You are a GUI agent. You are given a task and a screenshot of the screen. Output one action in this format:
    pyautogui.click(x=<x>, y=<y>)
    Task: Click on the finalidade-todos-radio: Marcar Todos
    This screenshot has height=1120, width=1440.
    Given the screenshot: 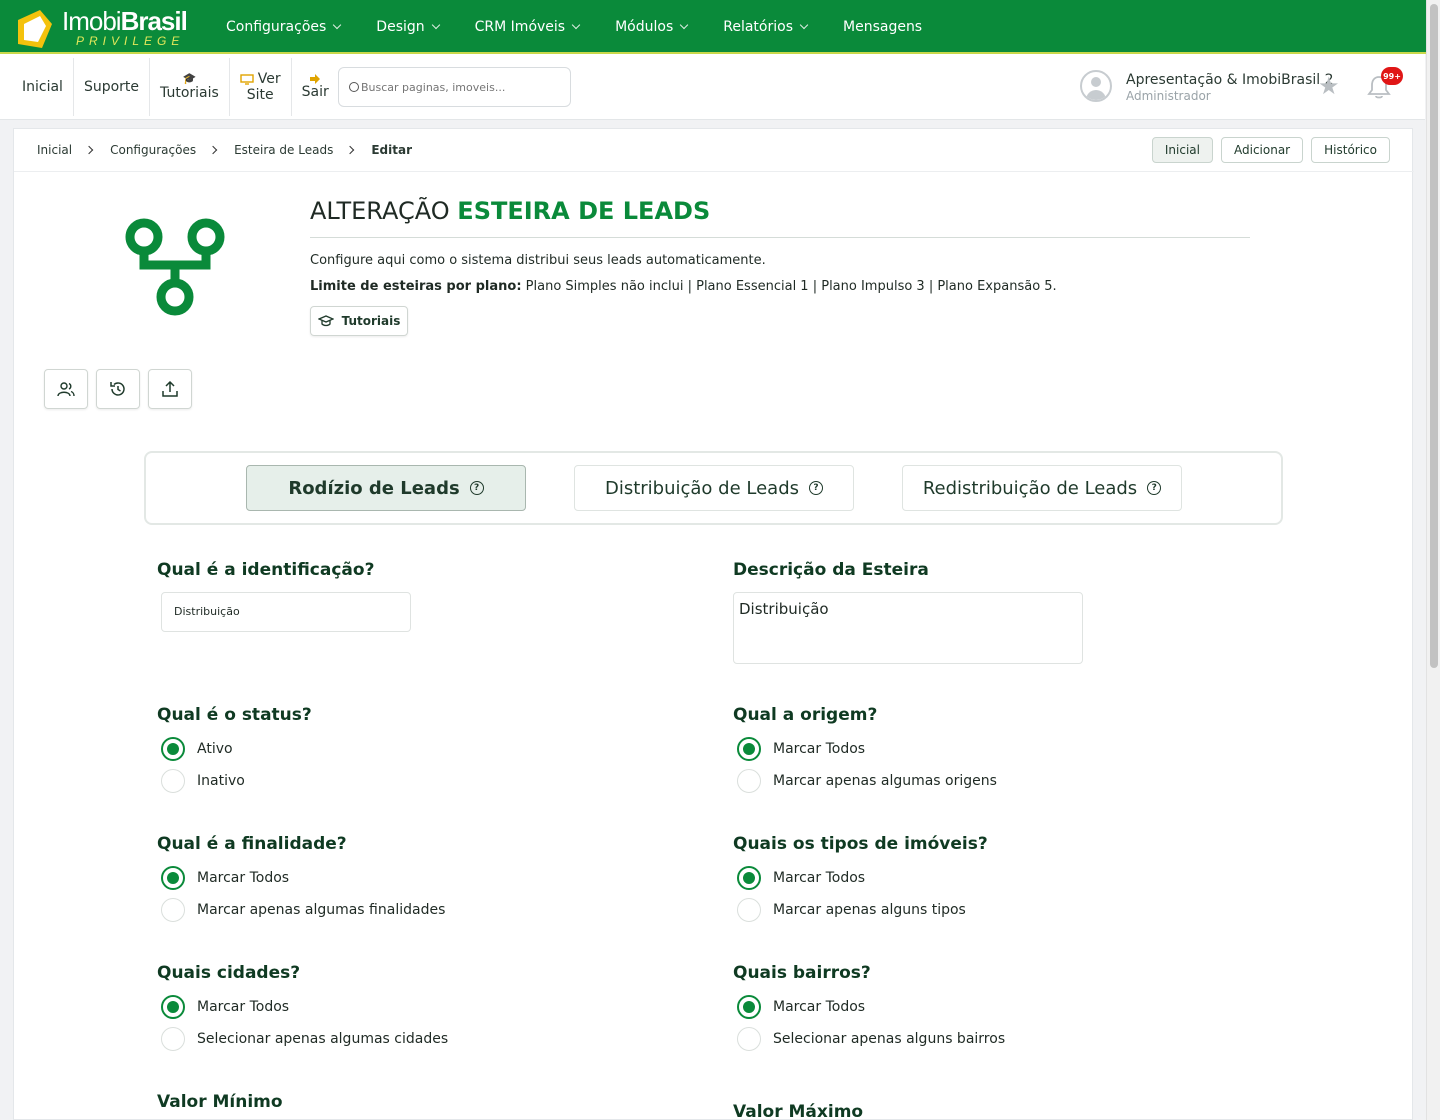 What is the action you would take?
    pyautogui.click(x=225, y=878)
    